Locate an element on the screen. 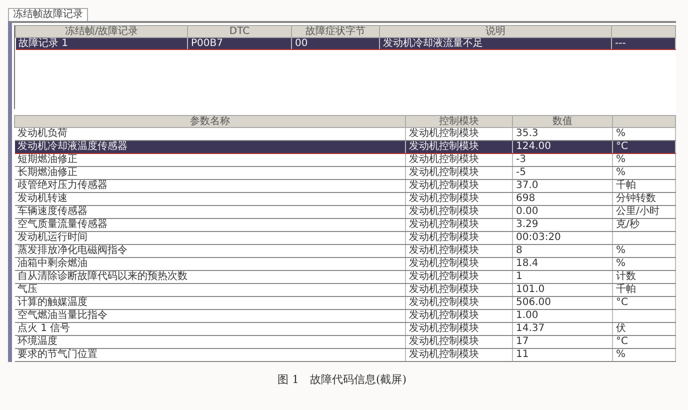 Image resolution: width=688 pixels, height=410 pixels. table-row: 长期燃油修正 发动机控制模块 -5 % is located at coordinates (345, 173).